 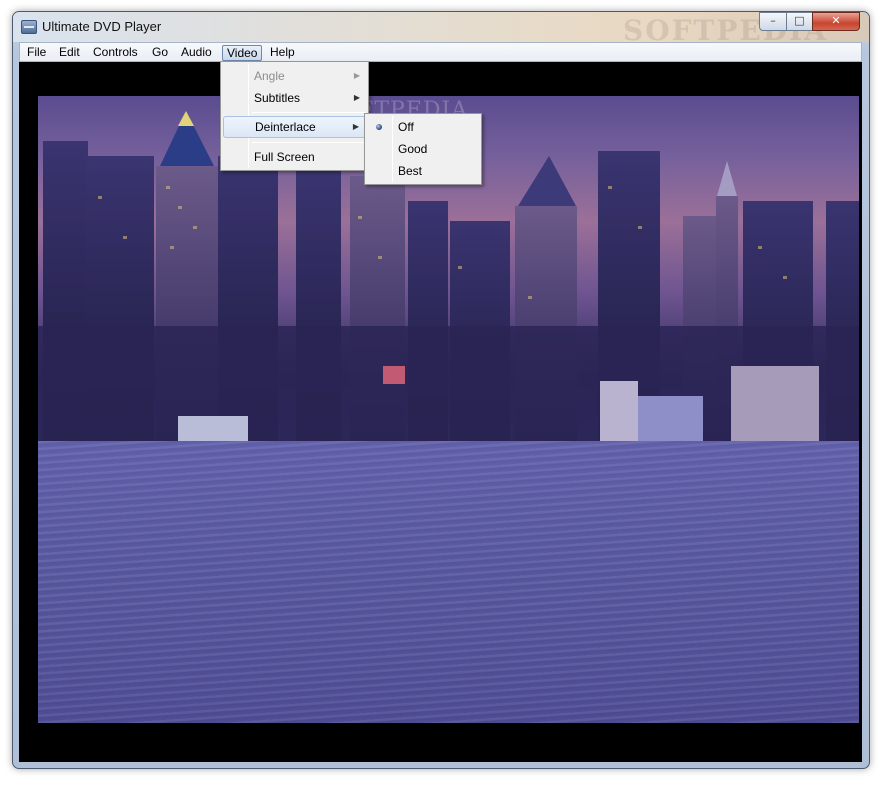 I want to click on deinterlace-submenu: Off Good Best, so click(x=423, y=149).